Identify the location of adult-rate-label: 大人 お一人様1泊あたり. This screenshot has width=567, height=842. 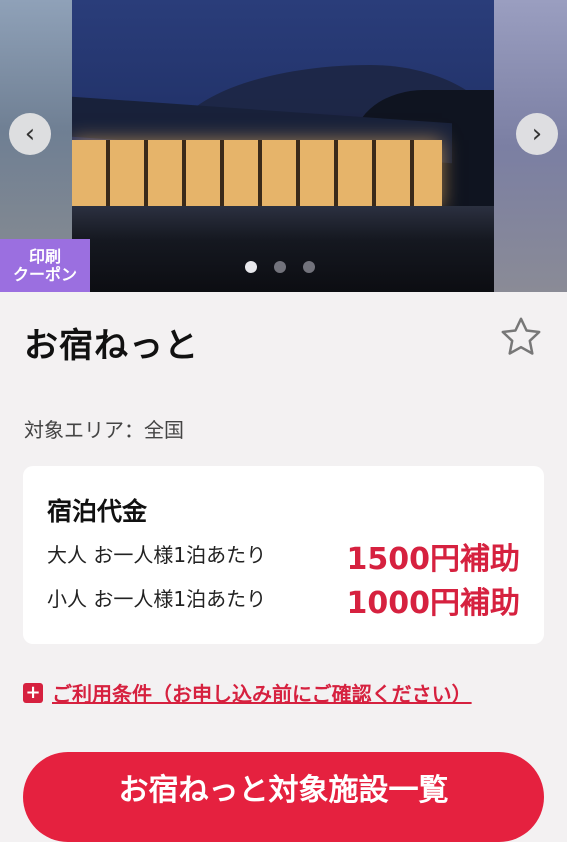
(157, 555).